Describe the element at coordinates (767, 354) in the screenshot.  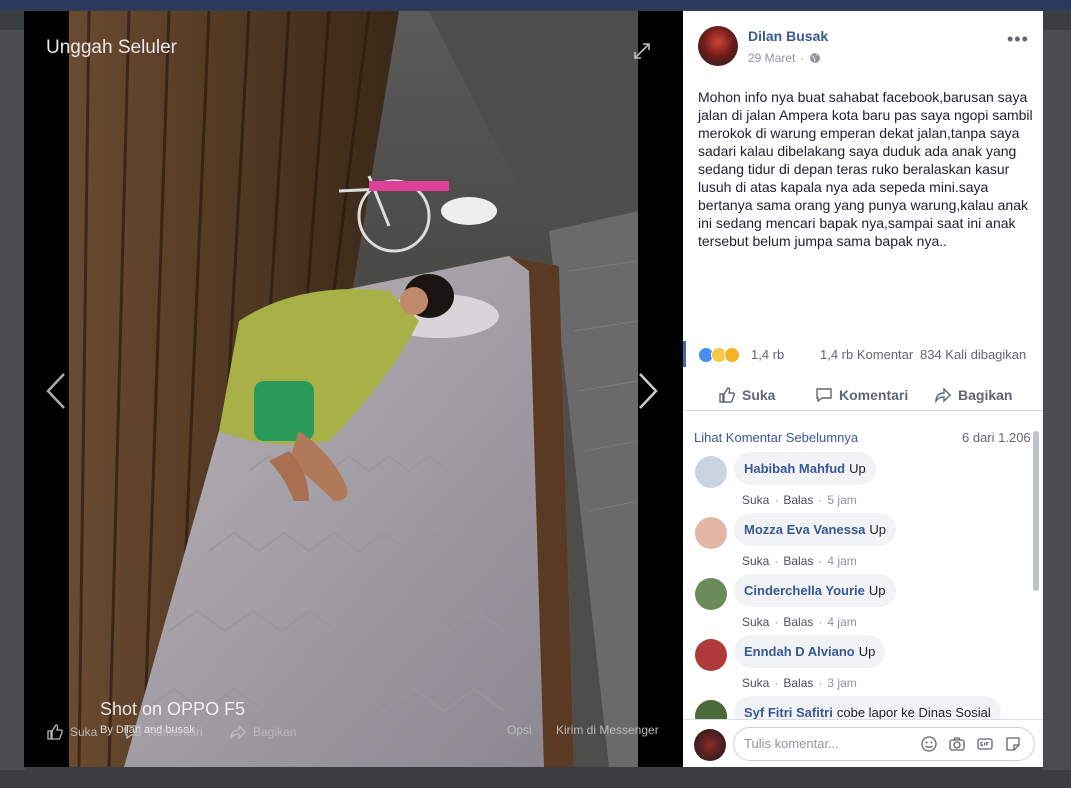
I see `reaction-count: 1,4 rb` at that location.